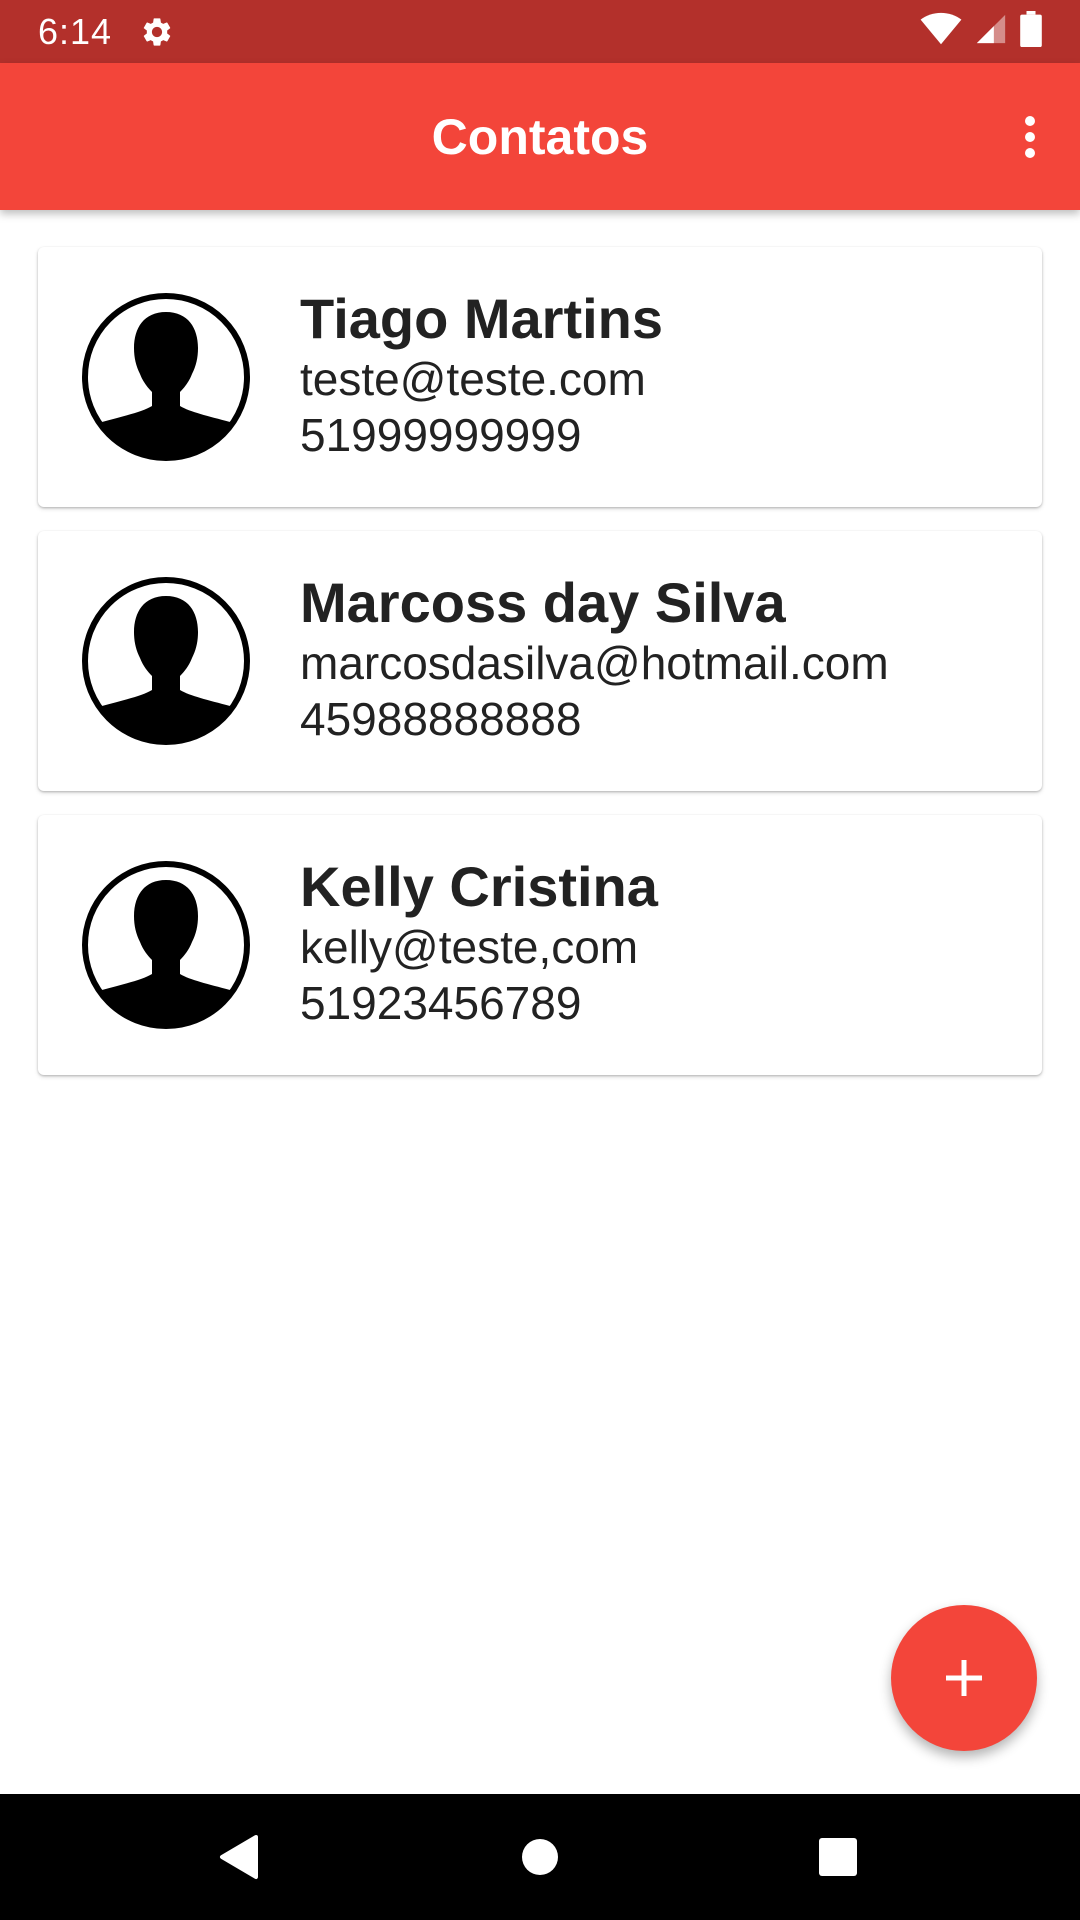 The width and height of the screenshot is (1080, 1920). Describe the element at coordinates (469, 947) in the screenshot. I see `contact-email: kelly@teste,com` at that location.